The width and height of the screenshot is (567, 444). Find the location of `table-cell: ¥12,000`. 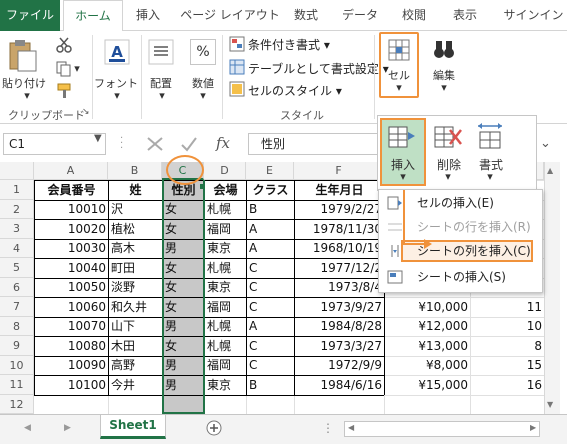

table-cell: ¥12,000 is located at coordinates (427, 326).